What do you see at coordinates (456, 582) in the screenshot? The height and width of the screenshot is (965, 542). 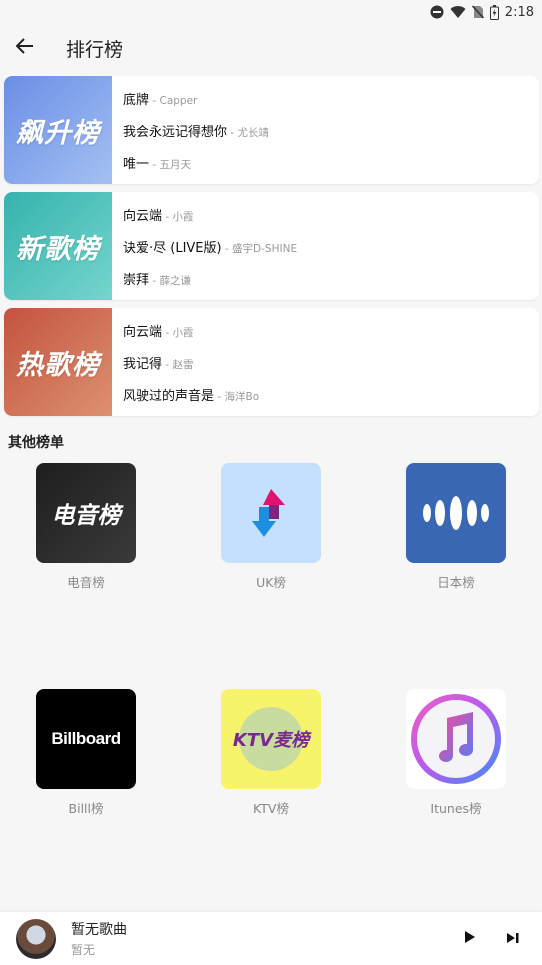 I see `tile-label: 日本榜` at bounding box center [456, 582].